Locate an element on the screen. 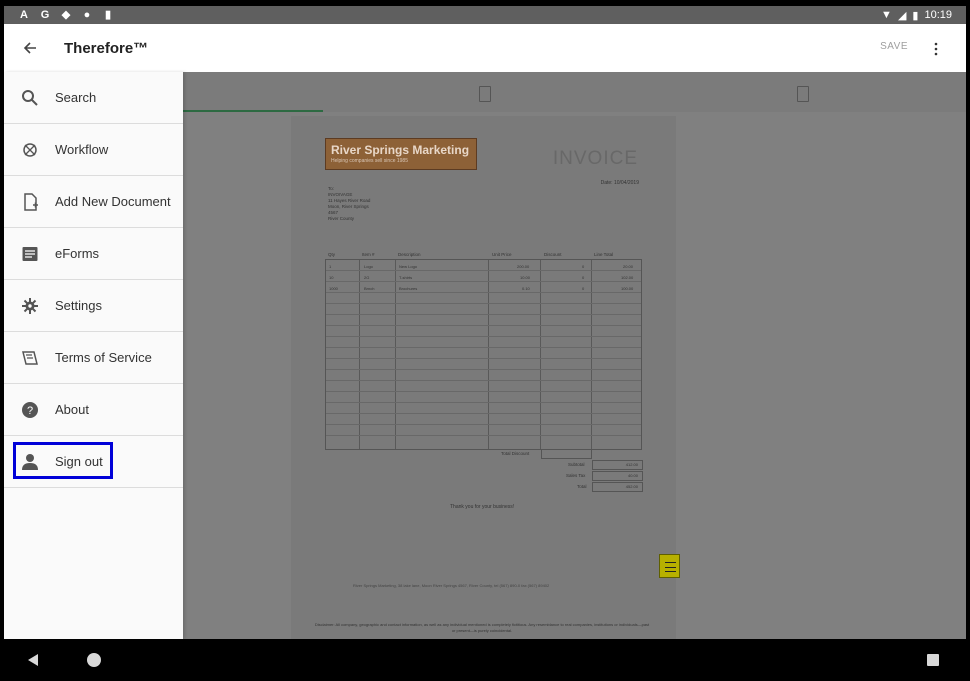 The height and width of the screenshot is (681, 970). save-button: SAVE is located at coordinates (894, 46).